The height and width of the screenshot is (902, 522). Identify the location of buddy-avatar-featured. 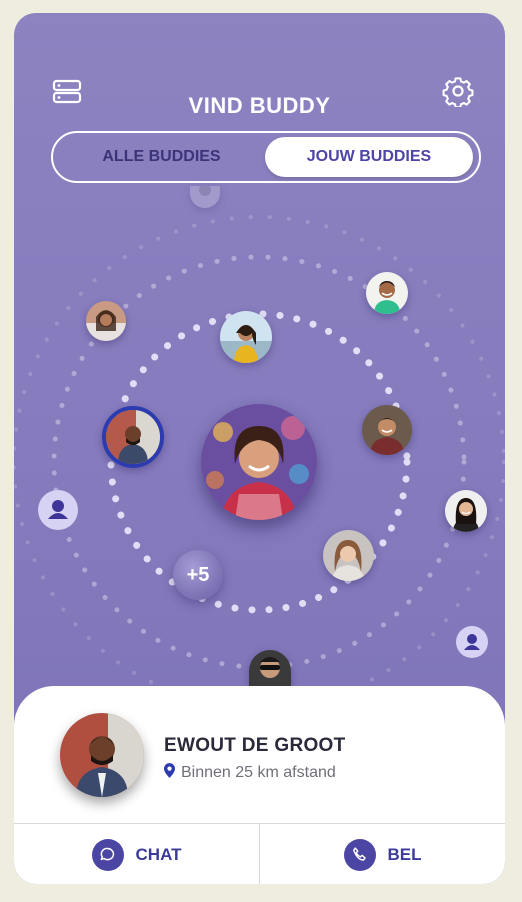
(259, 462).